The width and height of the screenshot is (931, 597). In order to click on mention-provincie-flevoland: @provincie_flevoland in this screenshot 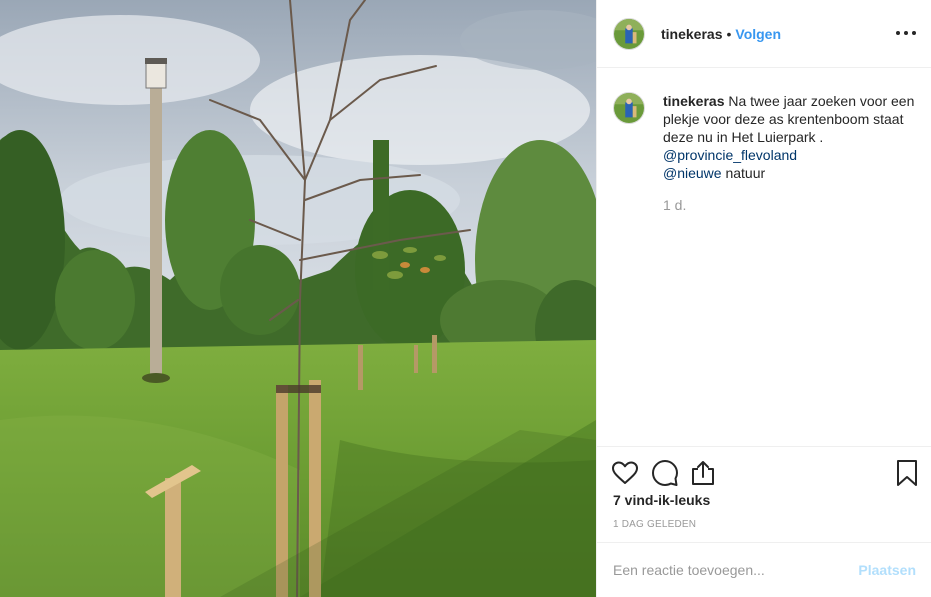, I will do `click(730, 155)`.